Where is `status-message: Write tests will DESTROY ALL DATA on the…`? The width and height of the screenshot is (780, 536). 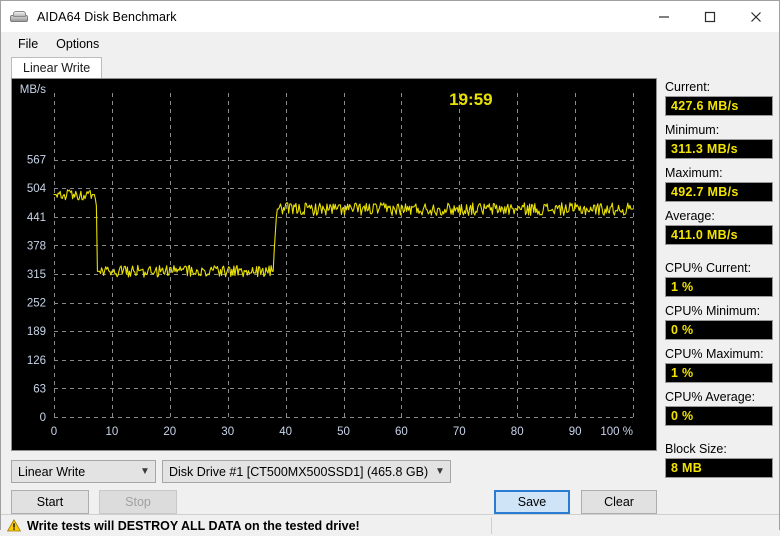 status-message: Write tests will DESTROY ALL DATA on the… is located at coordinates (193, 525).